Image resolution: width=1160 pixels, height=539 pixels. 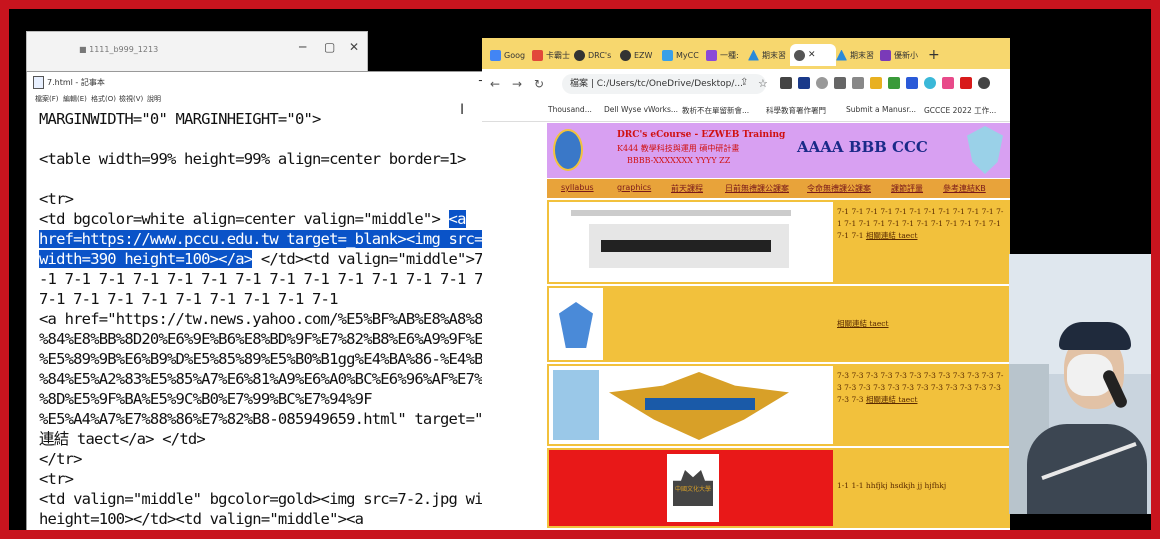 I want to click on code-line: 連結 taect</a> </td>, so click(x=122, y=439).